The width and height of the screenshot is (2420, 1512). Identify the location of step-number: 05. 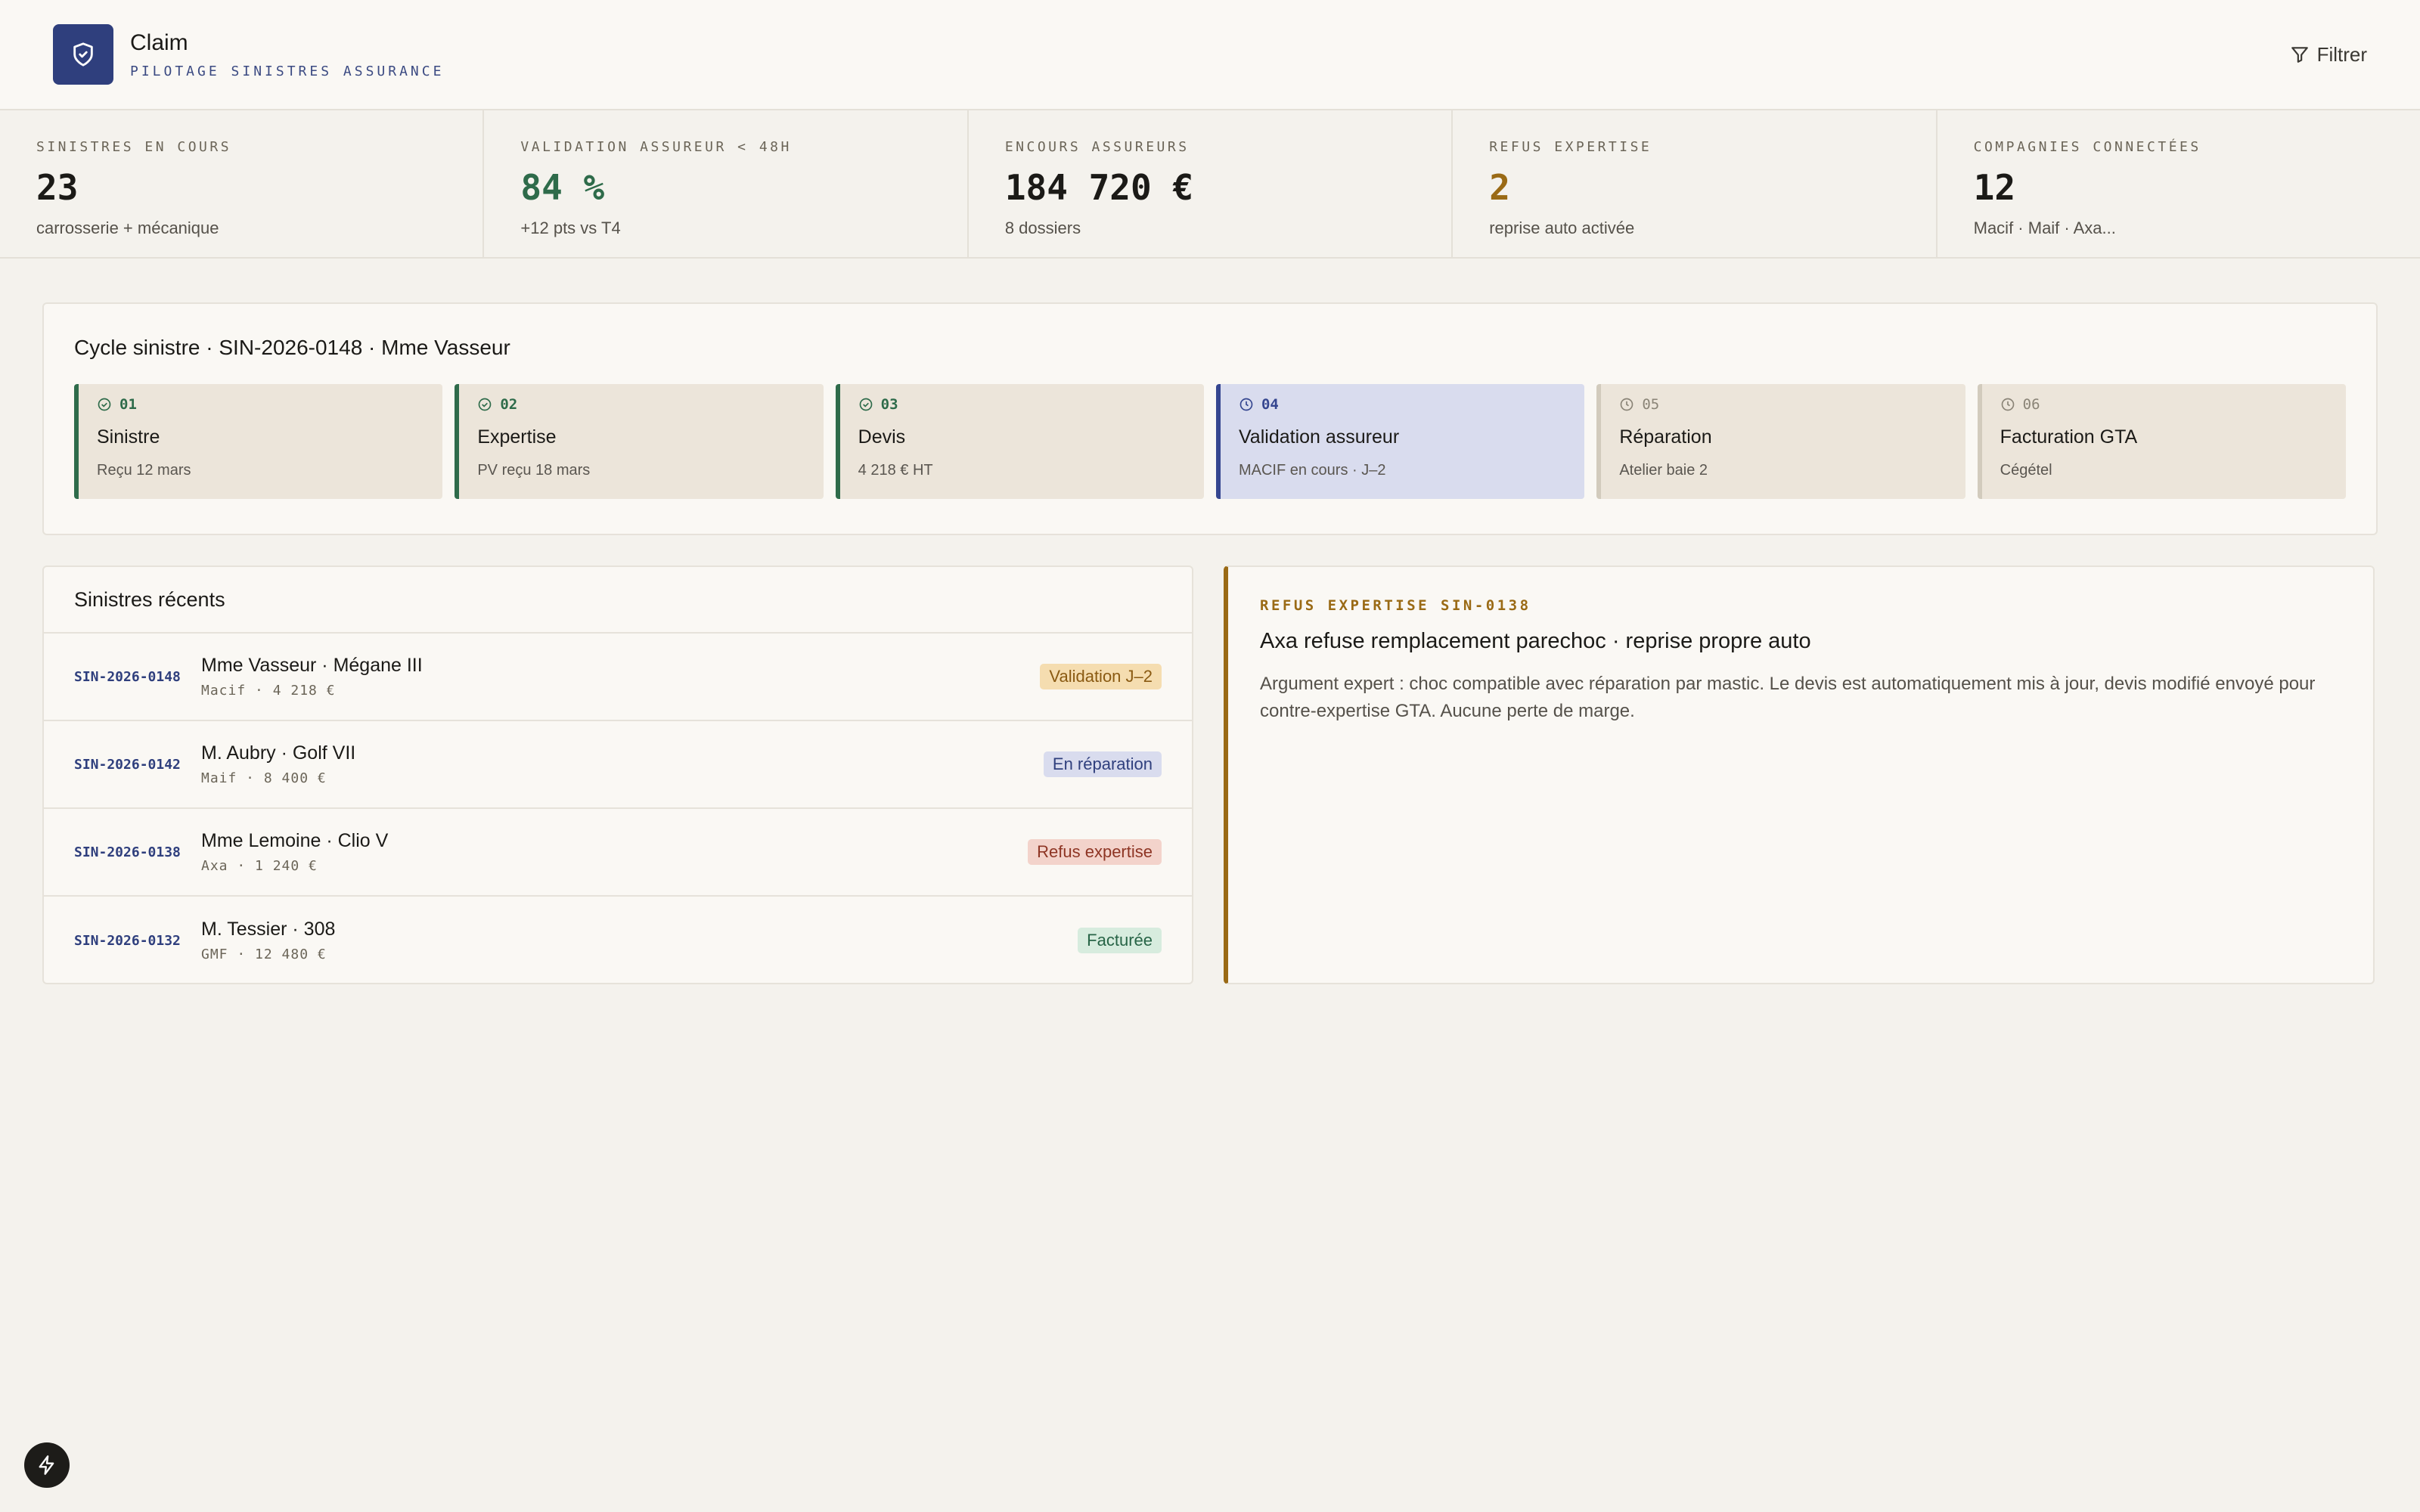
(1651, 404).